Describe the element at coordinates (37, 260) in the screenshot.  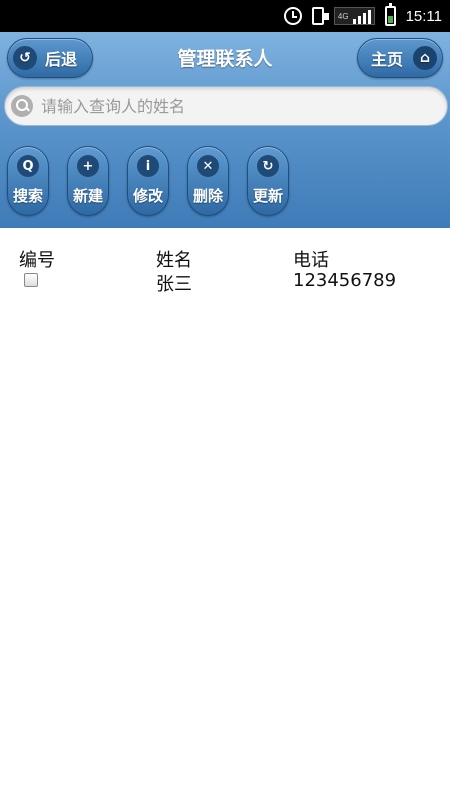
I see `column-header-id: 编号` at that location.